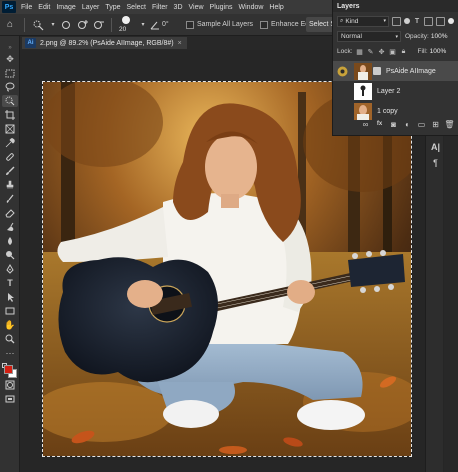  What do you see at coordinates (360, 52) in the screenshot?
I see `lock-transparent-icon: ▦` at bounding box center [360, 52].